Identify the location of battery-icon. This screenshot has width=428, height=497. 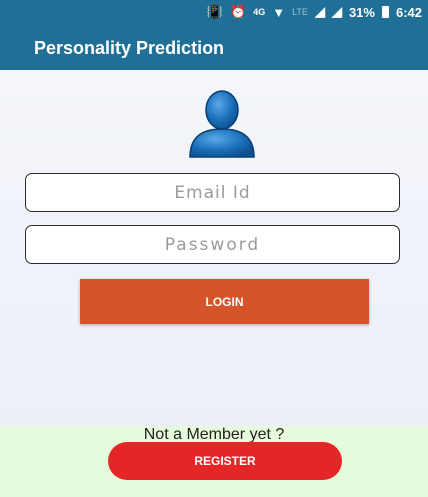
(385, 12).